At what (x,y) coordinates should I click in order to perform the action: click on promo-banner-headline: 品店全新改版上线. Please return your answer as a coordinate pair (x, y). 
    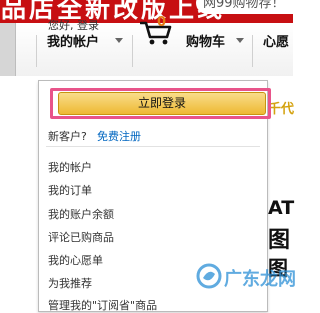
    Looking at the image, I should click on (113, 11).